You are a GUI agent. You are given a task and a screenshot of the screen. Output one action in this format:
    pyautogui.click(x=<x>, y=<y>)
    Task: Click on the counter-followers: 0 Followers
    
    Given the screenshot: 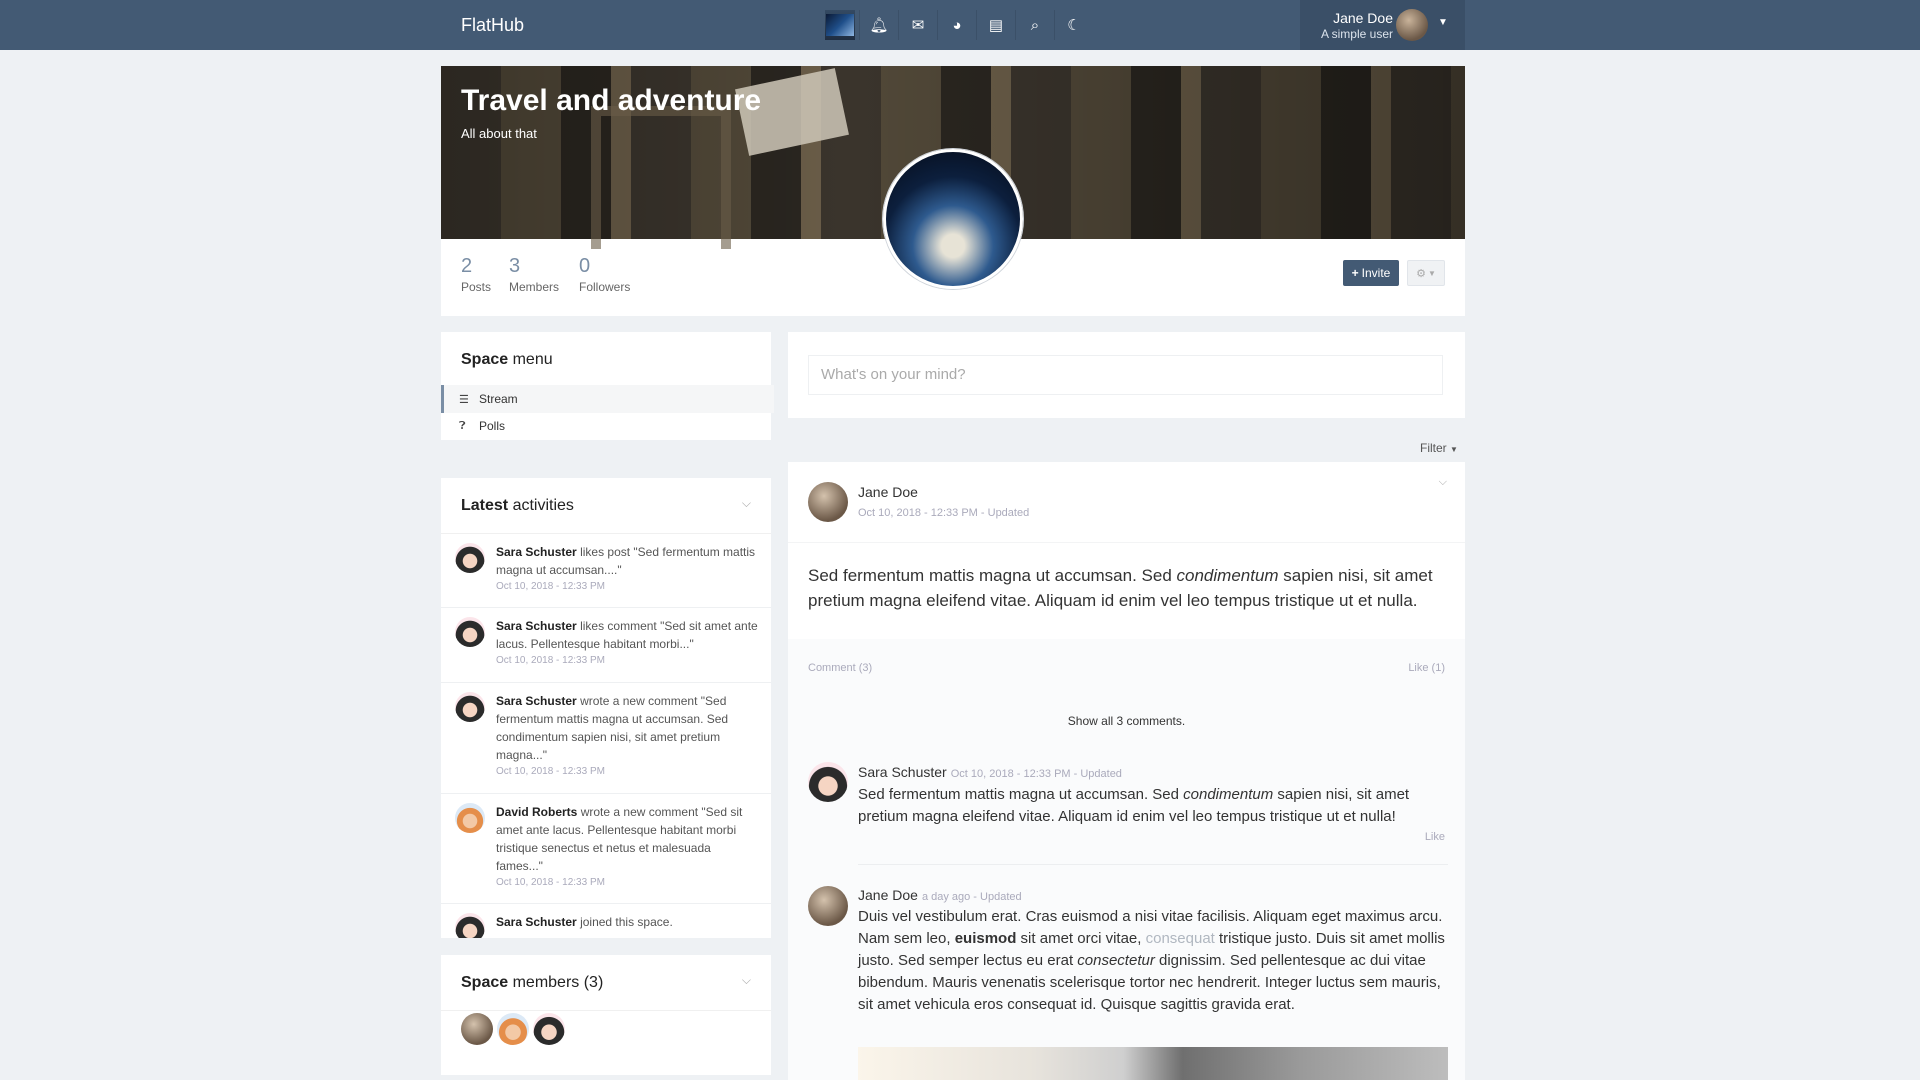 What is the action you would take?
    pyautogui.click(x=604, y=275)
    